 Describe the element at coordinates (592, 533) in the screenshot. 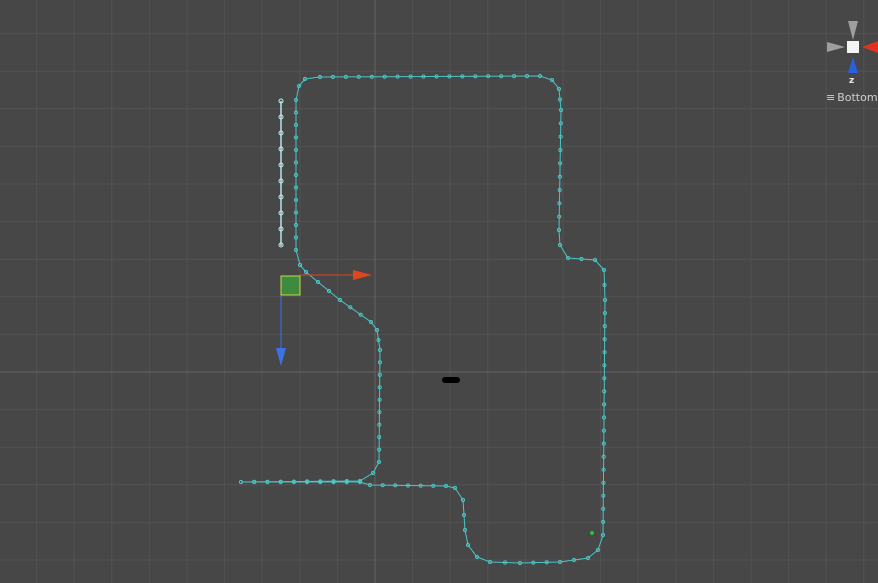

I see `green-dot` at that location.